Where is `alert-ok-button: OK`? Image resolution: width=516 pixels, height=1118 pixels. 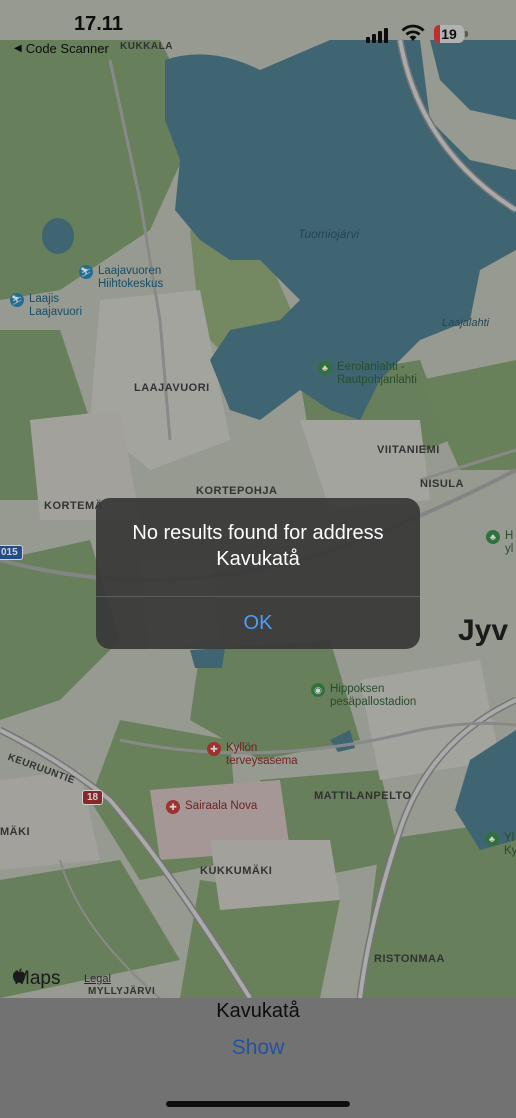
alert-ok-button: OK is located at coordinates (258, 623).